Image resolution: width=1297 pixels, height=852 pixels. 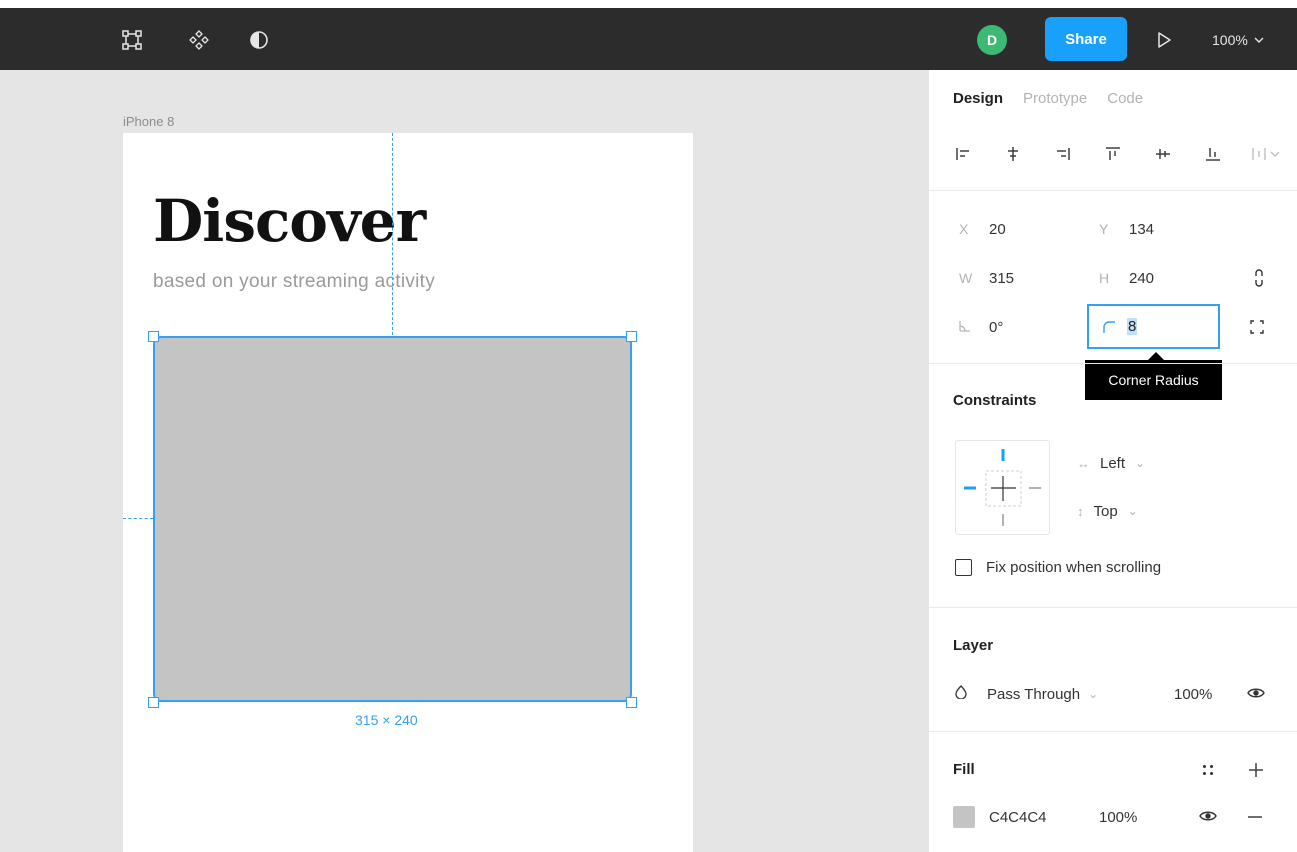 What do you see at coordinates (1142, 229) in the screenshot?
I see `y-value: 134` at bounding box center [1142, 229].